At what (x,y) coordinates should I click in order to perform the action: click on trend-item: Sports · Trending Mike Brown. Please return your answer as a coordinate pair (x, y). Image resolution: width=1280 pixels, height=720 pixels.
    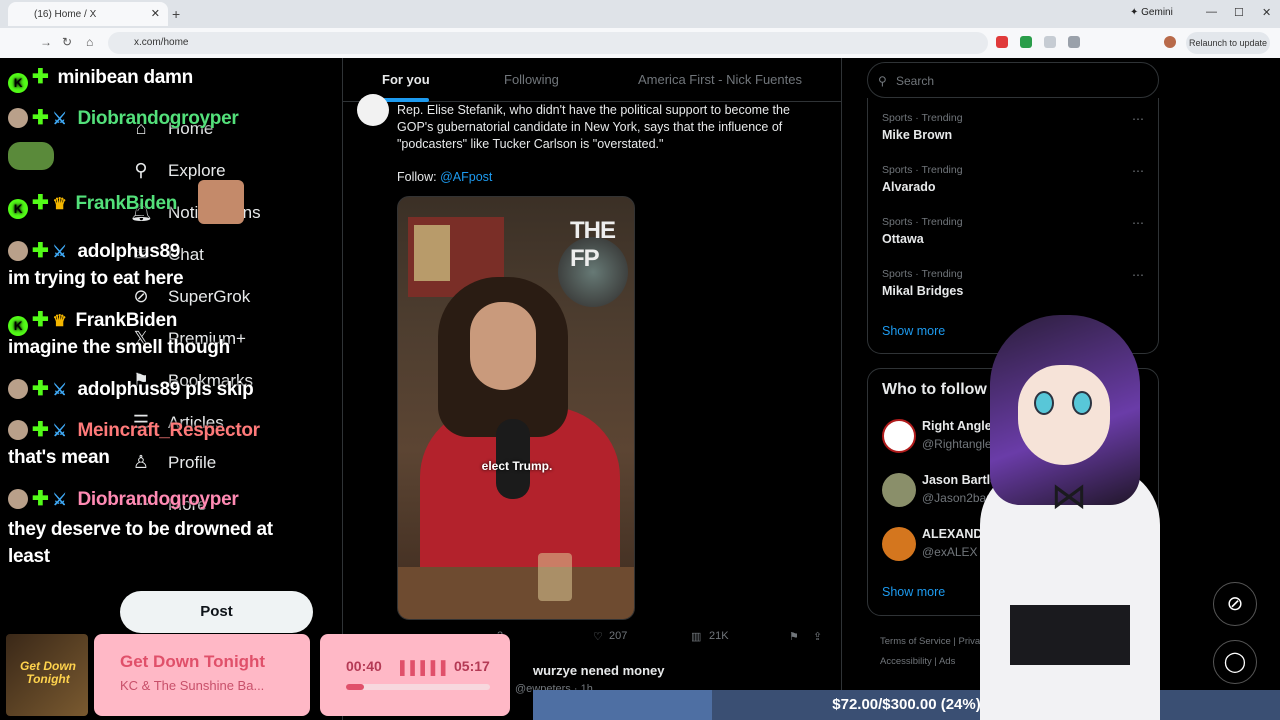
    Looking at the image, I should click on (922, 127).